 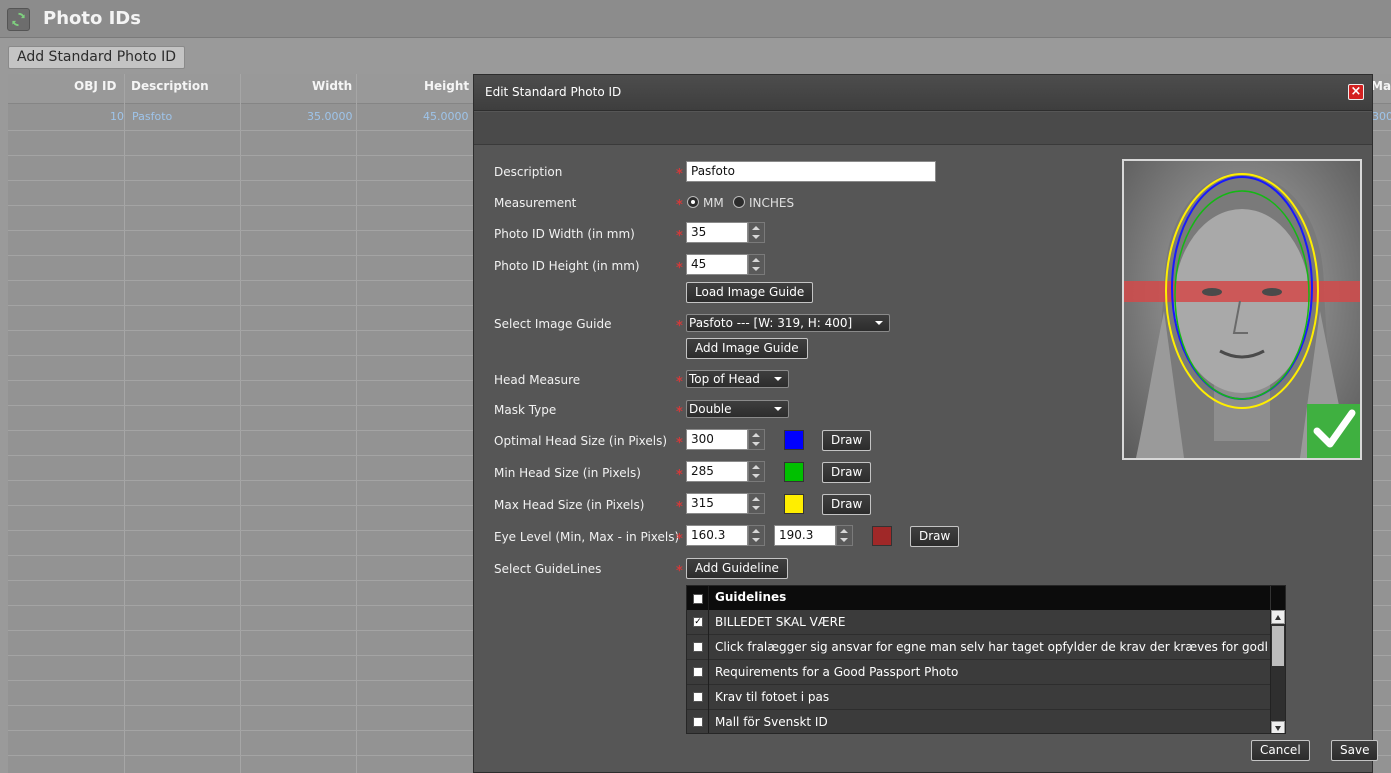 What do you see at coordinates (95, 89) in the screenshot?
I see `column-header-obj-id: OBJ ID` at bounding box center [95, 89].